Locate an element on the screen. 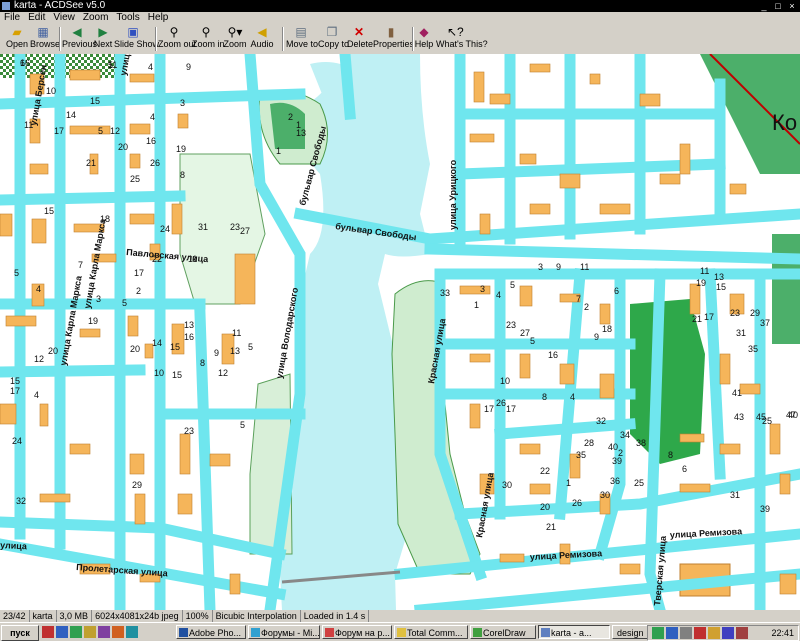  house-number: 43 is located at coordinates (739, 417).